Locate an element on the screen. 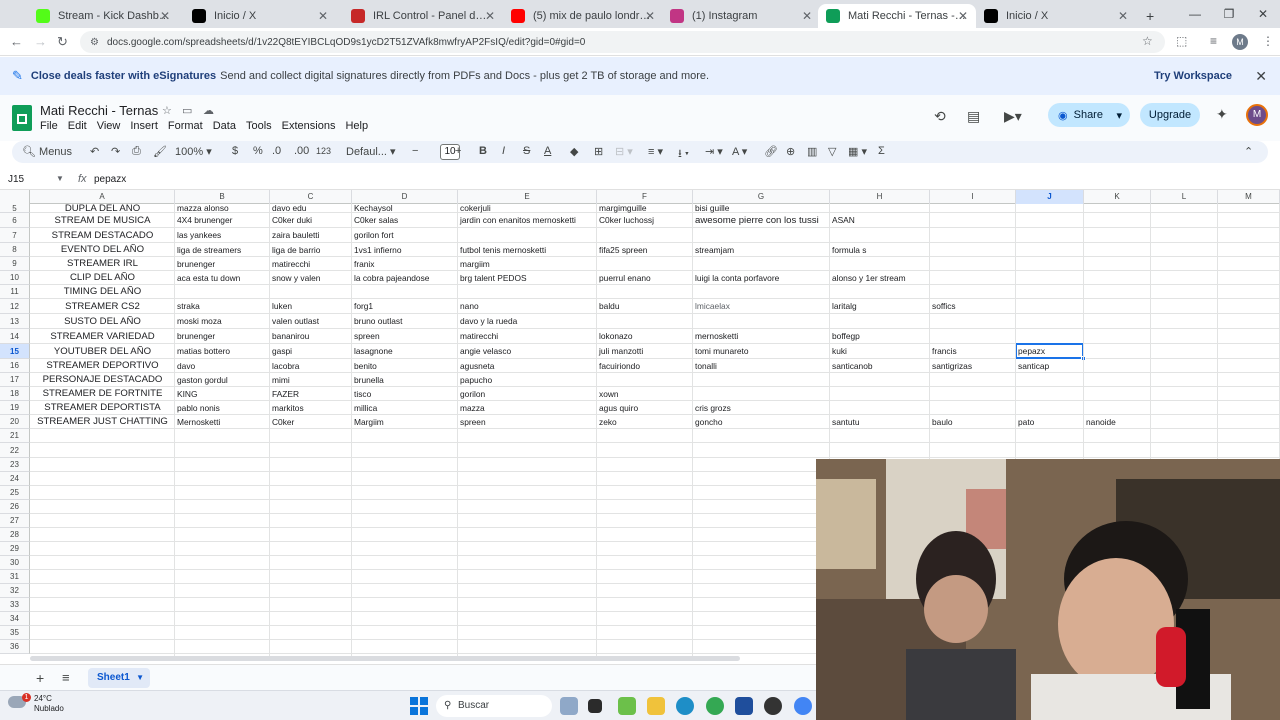  merge-cells-icon: ⊟ ▾ is located at coordinates (624, 151).